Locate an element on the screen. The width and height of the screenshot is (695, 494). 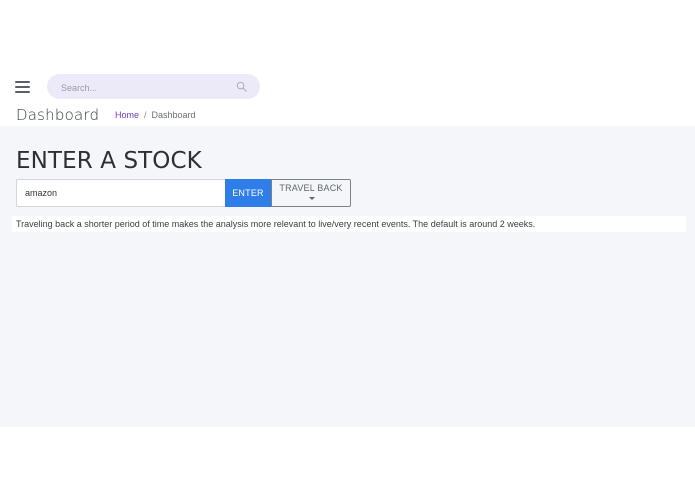
page-title: Dashboard is located at coordinates (58, 115).